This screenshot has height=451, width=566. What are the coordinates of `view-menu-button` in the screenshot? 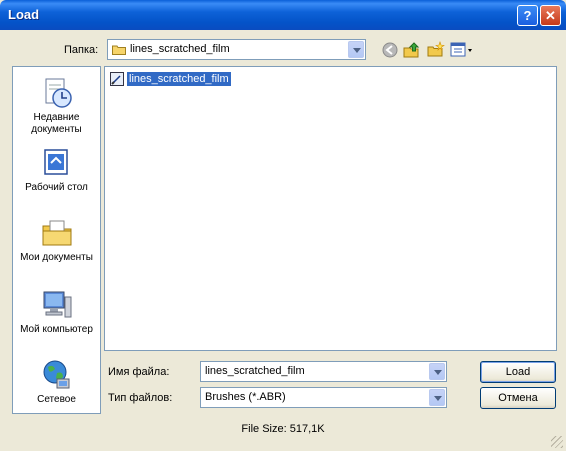 It's located at (463, 50).